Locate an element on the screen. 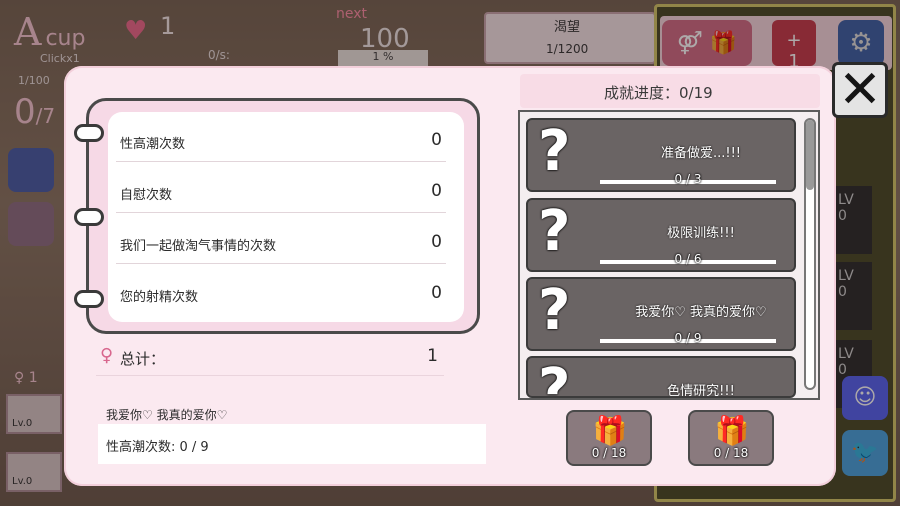 This screenshot has height=506, width=900. achievement-card: ? 我爱你♡ 我真的爱你♡ 0 / 9 is located at coordinates (661, 314).